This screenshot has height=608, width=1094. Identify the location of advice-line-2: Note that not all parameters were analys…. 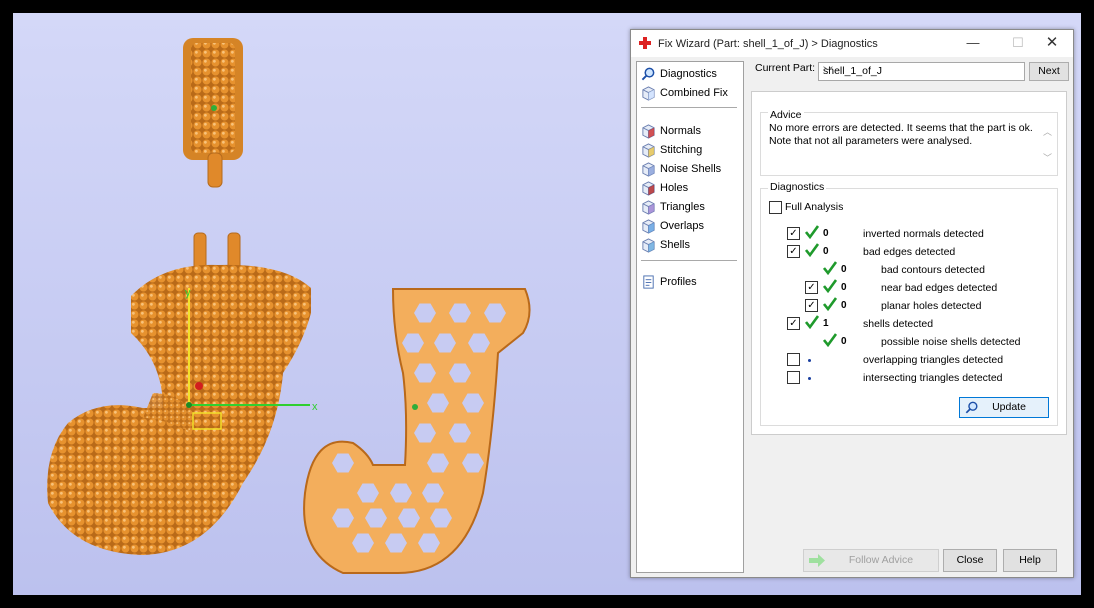
(871, 141).